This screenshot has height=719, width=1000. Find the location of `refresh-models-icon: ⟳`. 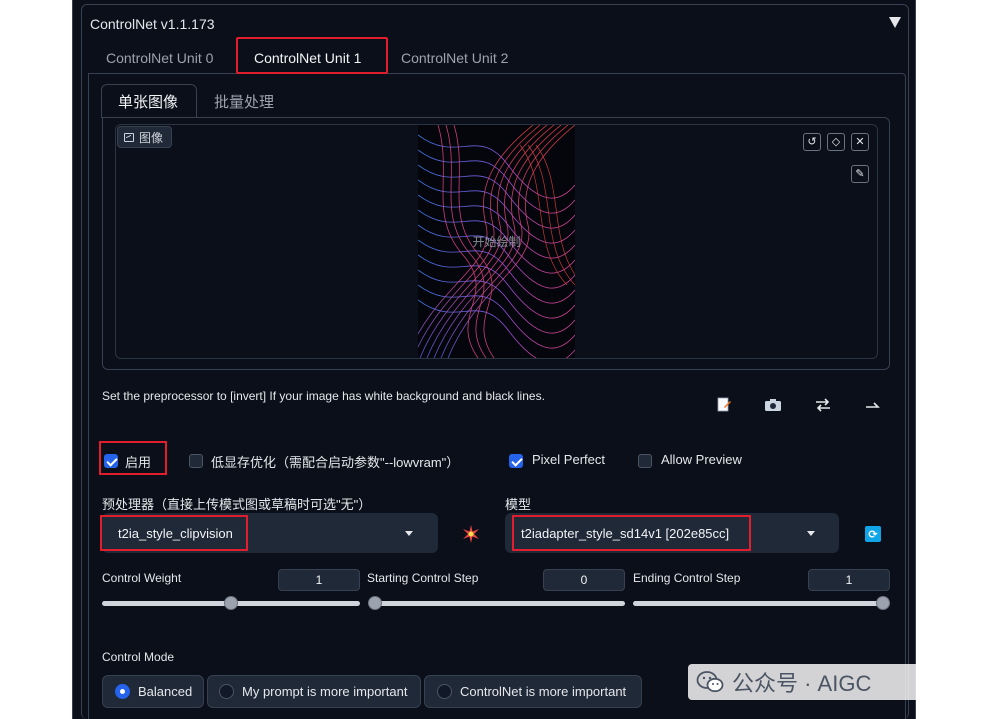

refresh-models-icon: ⟳ is located at coordinates (873, 534).